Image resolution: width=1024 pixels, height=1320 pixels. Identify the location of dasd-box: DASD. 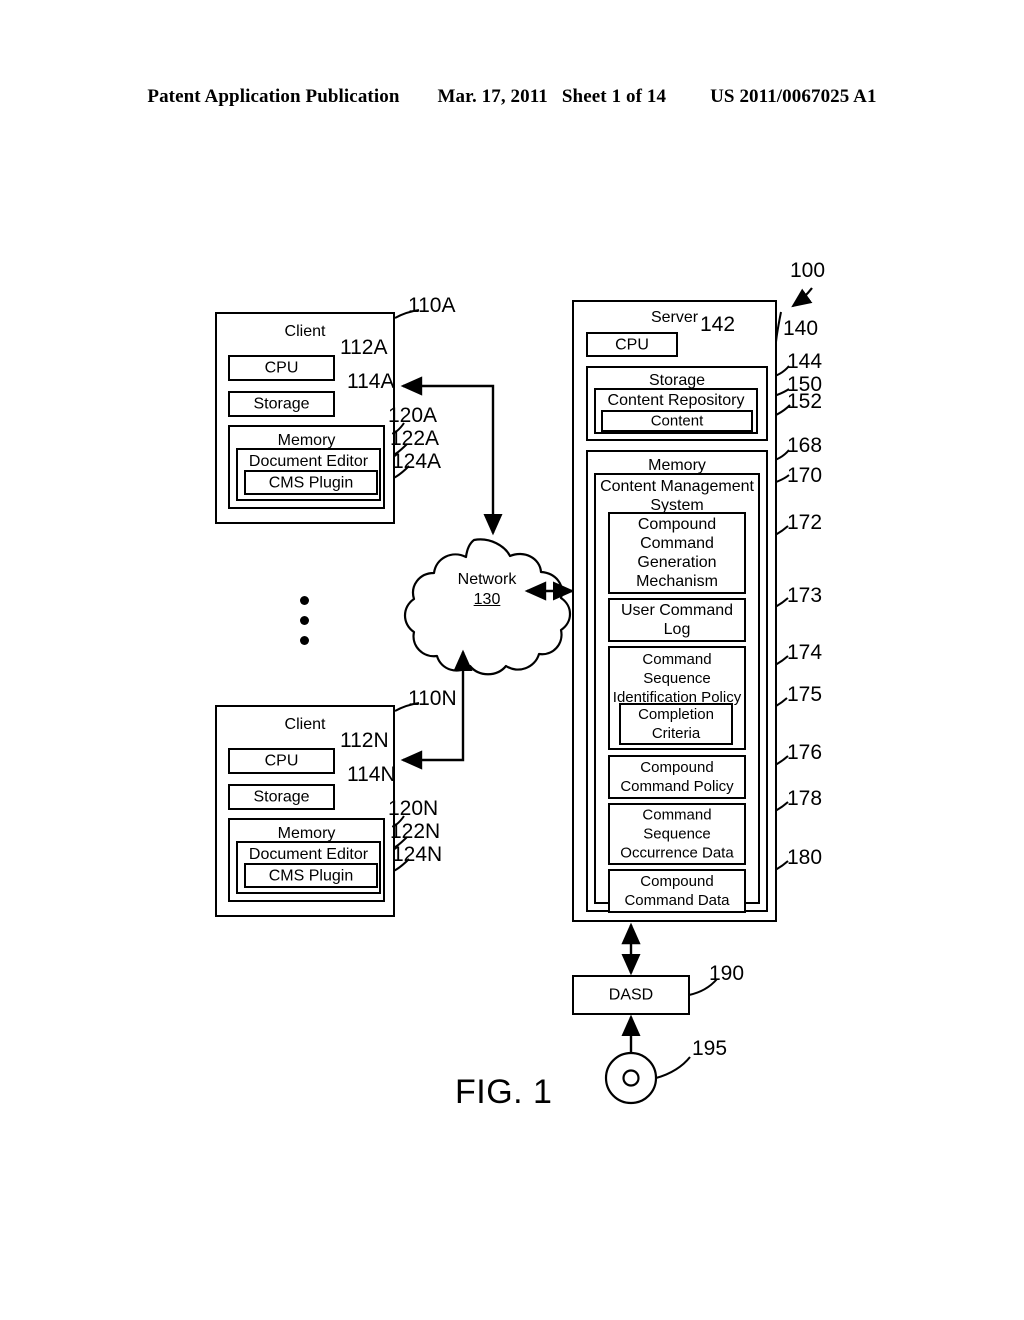
(631, 995).